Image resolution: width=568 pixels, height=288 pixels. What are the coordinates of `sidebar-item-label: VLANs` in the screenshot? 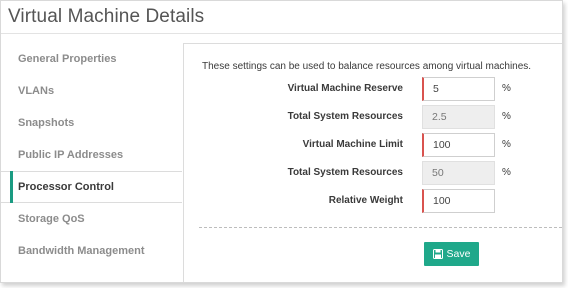 It's located at (36, 91).